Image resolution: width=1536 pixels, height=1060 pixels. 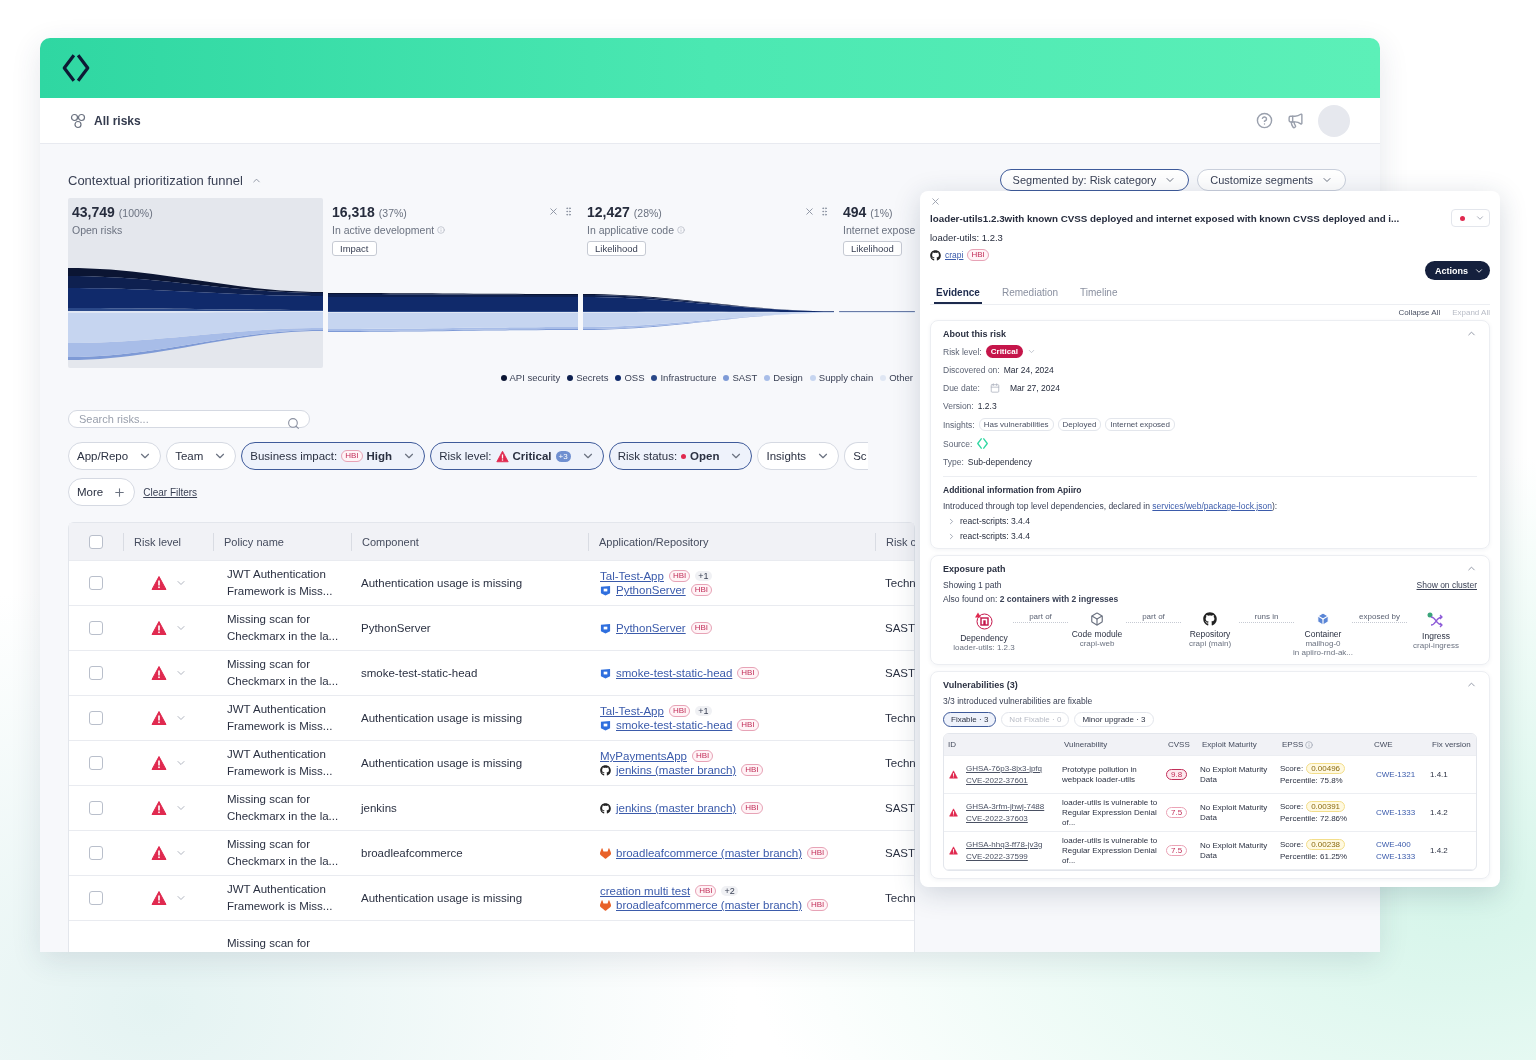 I want to click on column-header: CVSS, so click(x=1181, y=744).